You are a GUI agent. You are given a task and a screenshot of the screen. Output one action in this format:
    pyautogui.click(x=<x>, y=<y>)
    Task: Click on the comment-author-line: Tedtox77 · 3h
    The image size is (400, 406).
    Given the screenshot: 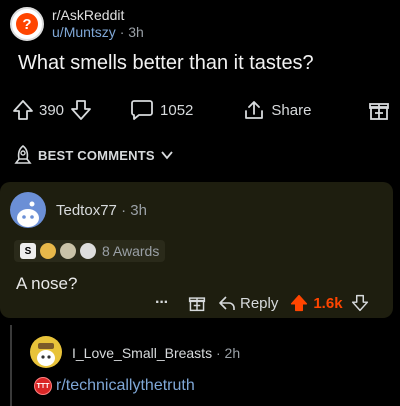 What is the action you would take?
    pyautogui.click(x=101, y=210)
    